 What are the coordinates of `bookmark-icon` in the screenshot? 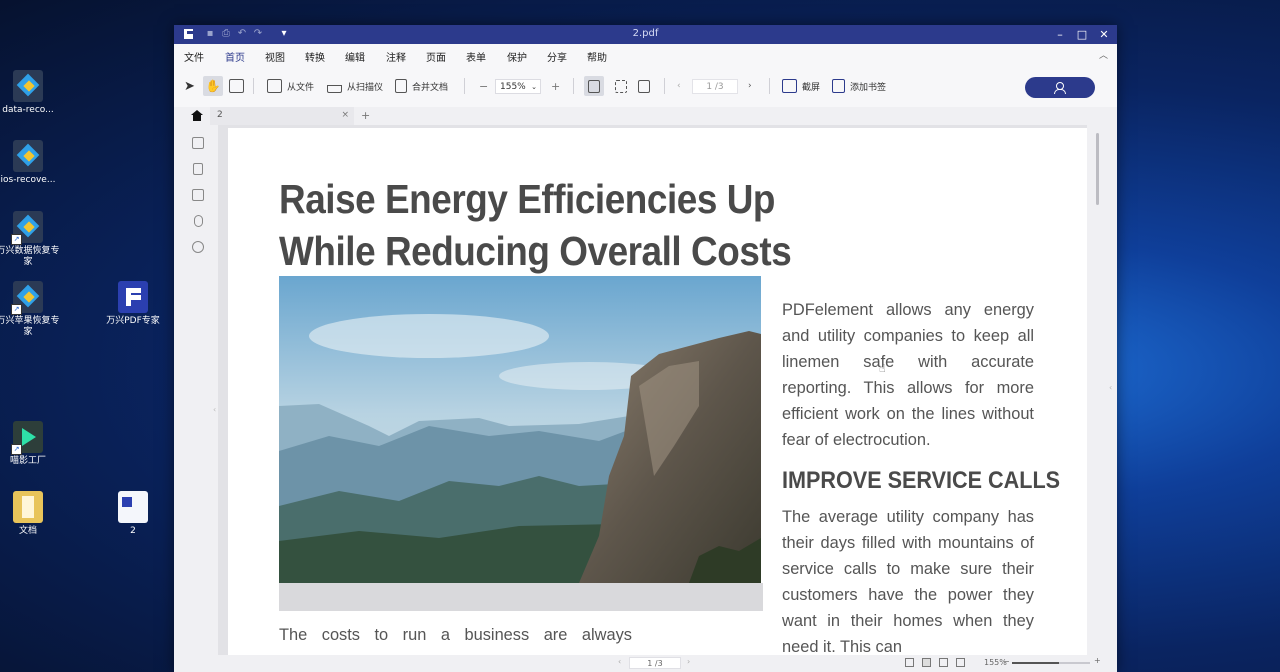 It's located at (838, 86).